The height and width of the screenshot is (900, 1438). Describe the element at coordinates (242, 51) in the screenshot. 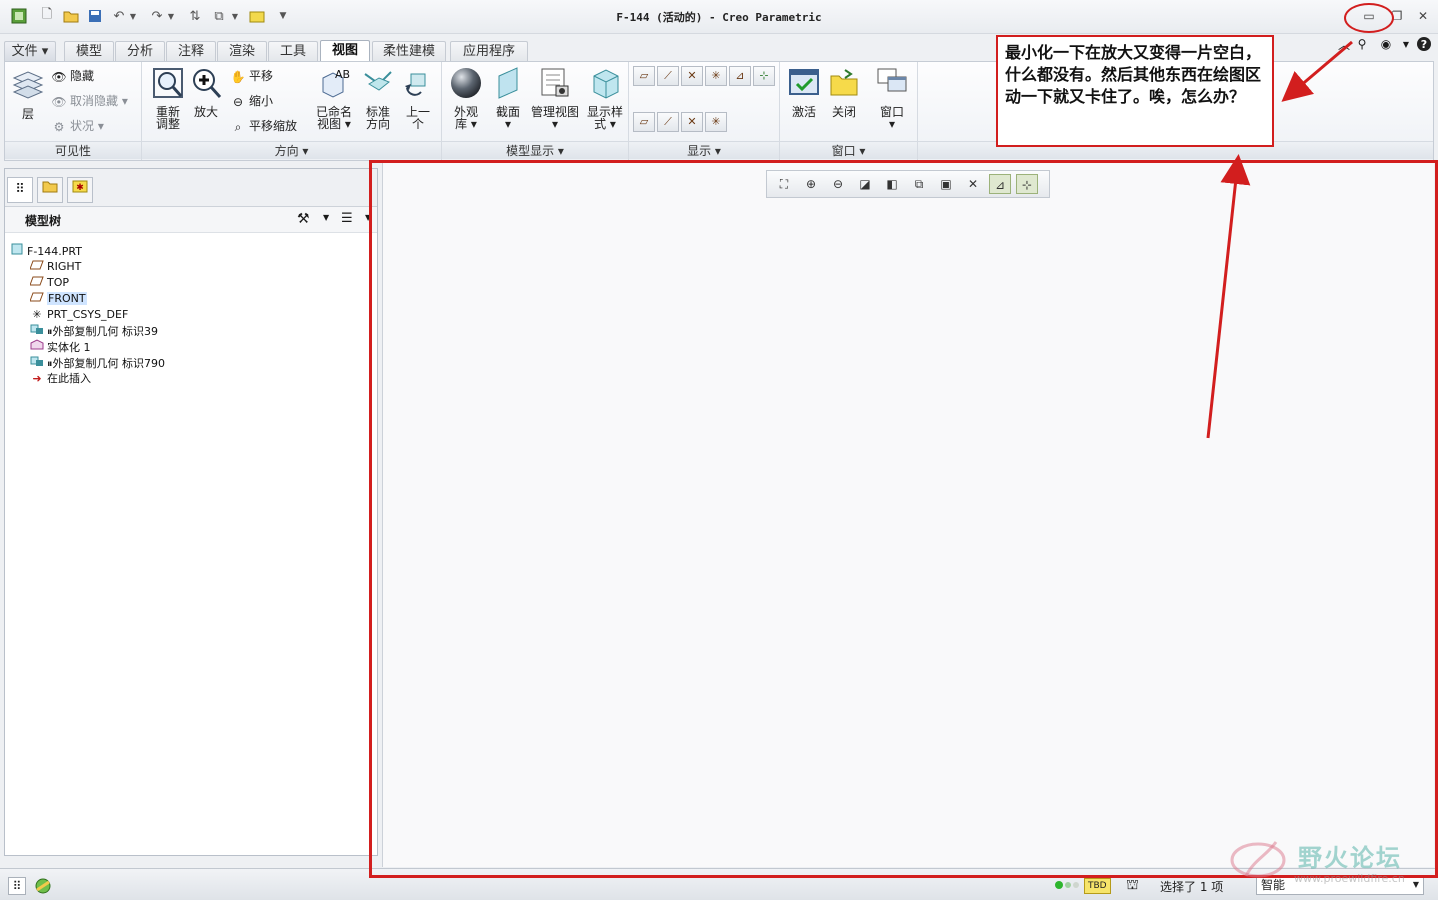

I see `tab-render: 渲染` at that location.